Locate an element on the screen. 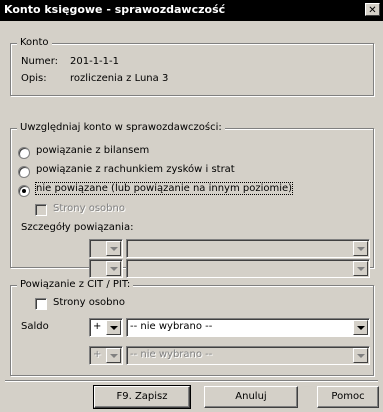  title-bar: Konto księgowe - sprawozdawczość ✕ is located at coordinates (191, 10).